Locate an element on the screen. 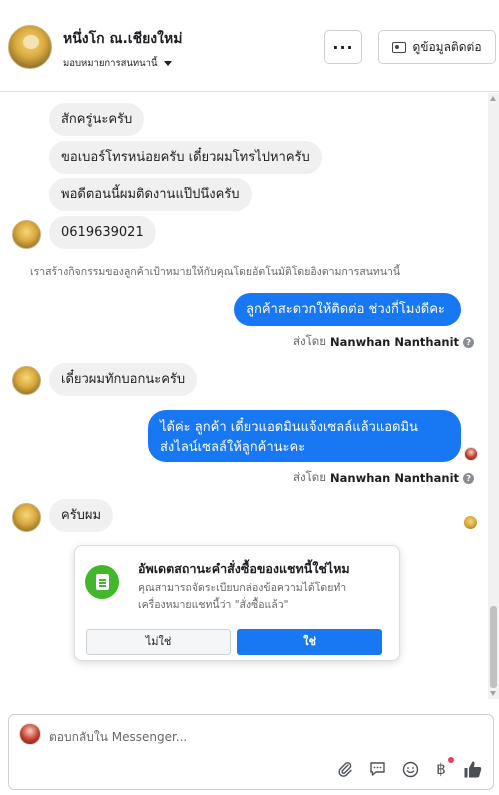  view-contact-label: ดูข้อมูลติดต่อ is located at coordinates (447, 46).